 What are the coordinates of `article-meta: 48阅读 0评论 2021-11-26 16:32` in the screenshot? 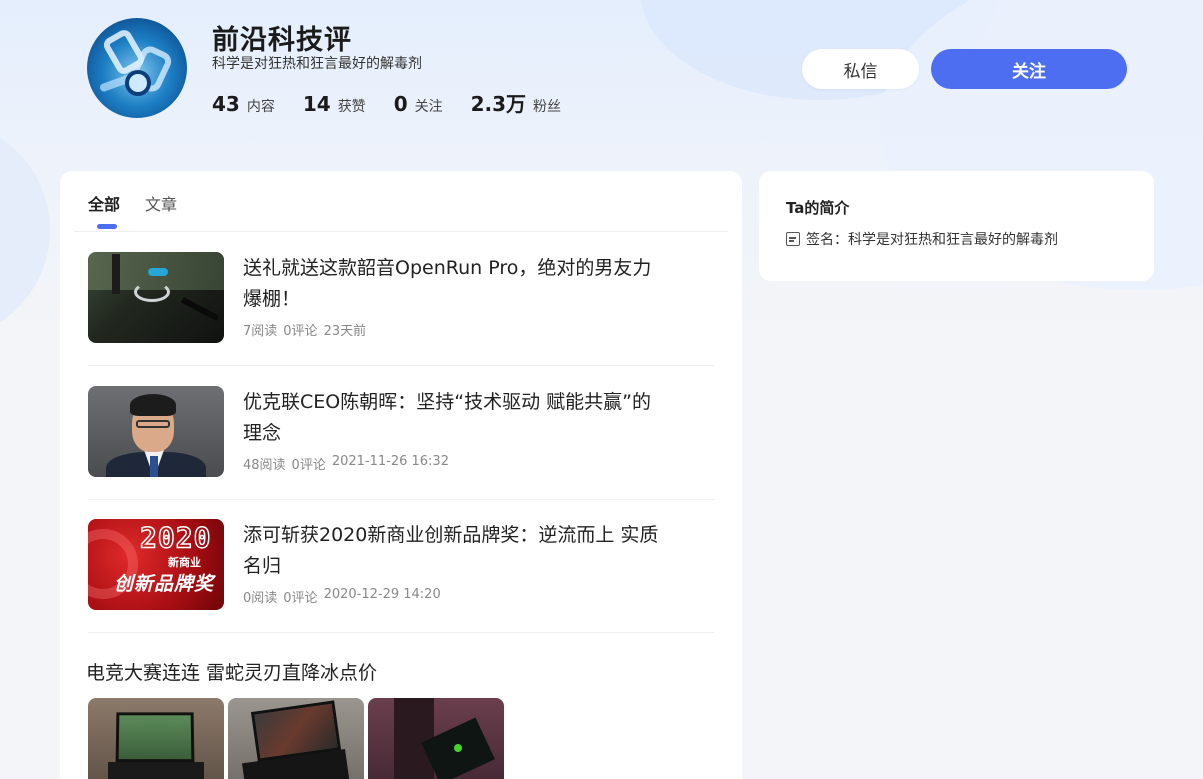 It's located at (346, 463).